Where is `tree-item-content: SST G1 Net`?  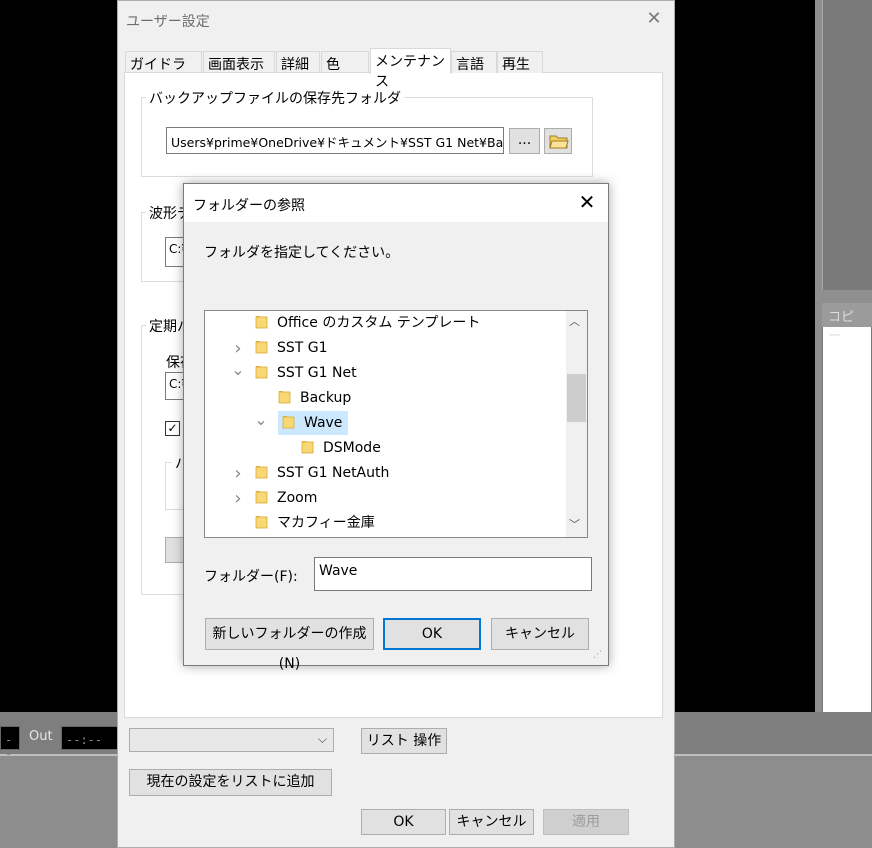
tree-item-content: SST G1 Net is located at coordinates (306, 373).